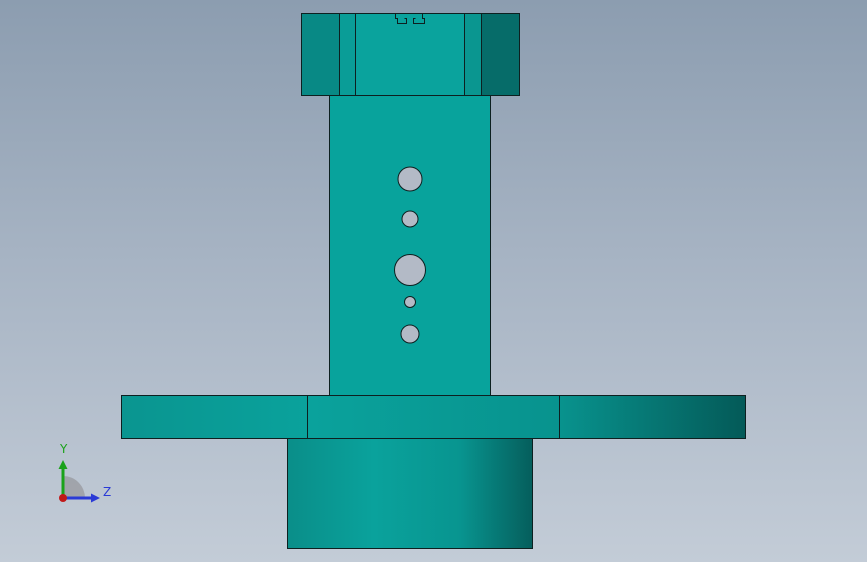 This screenshot has height=562, width=867. What do you see at coordinates (64, 449) in the screenshot?
I see `axis-y-label: Y` at bounding box center [64, 449].